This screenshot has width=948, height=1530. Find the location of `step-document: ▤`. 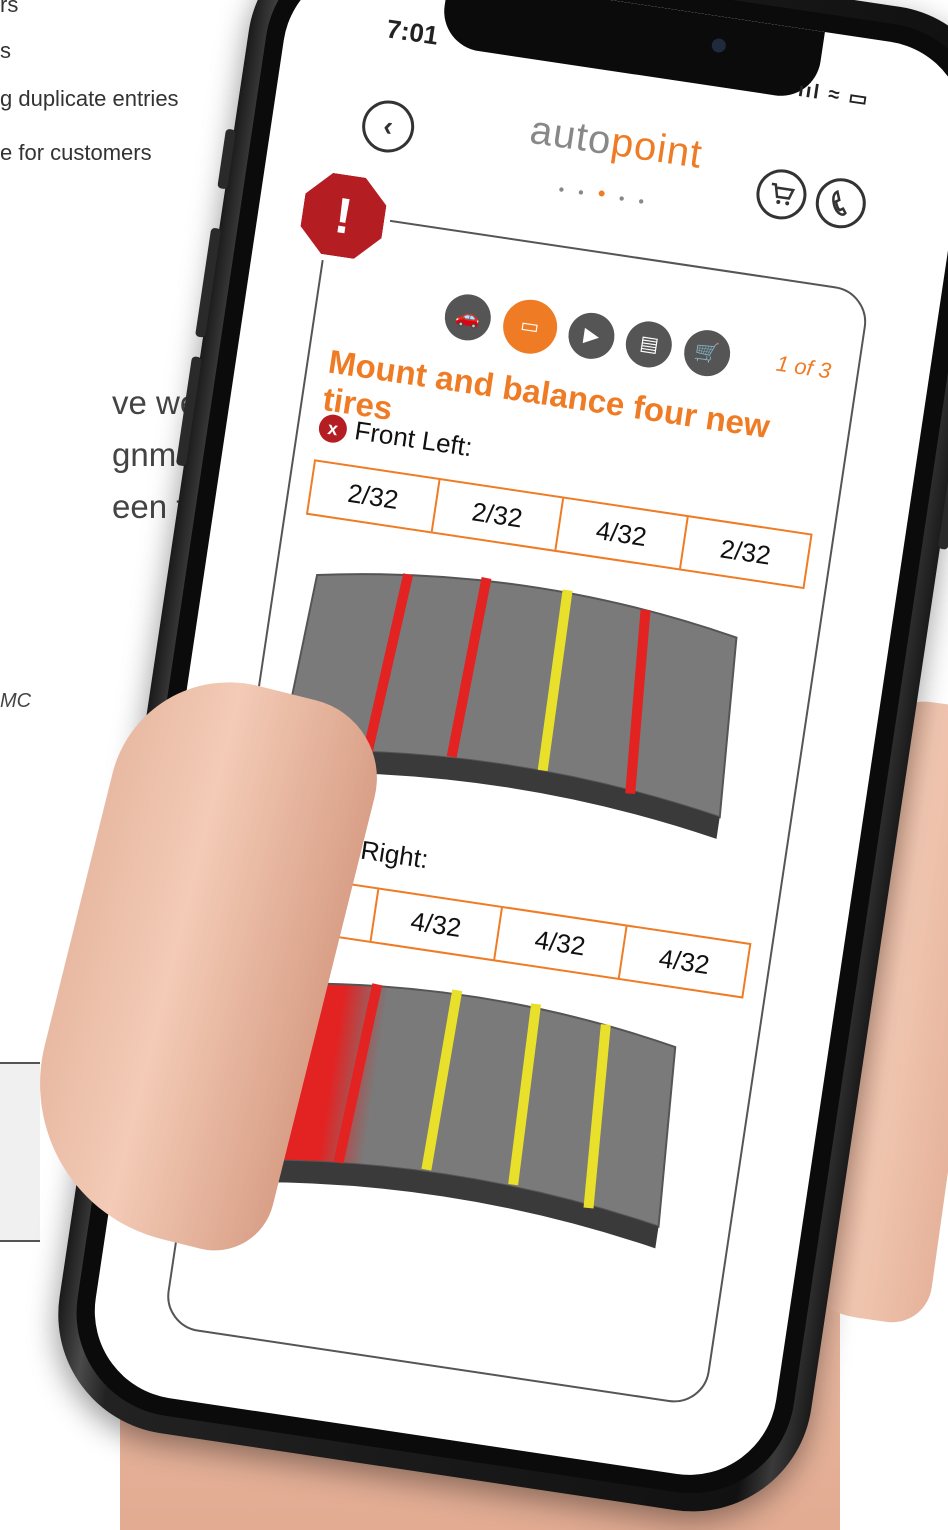

step-document: ▤ is located at coordinates (649, 344).